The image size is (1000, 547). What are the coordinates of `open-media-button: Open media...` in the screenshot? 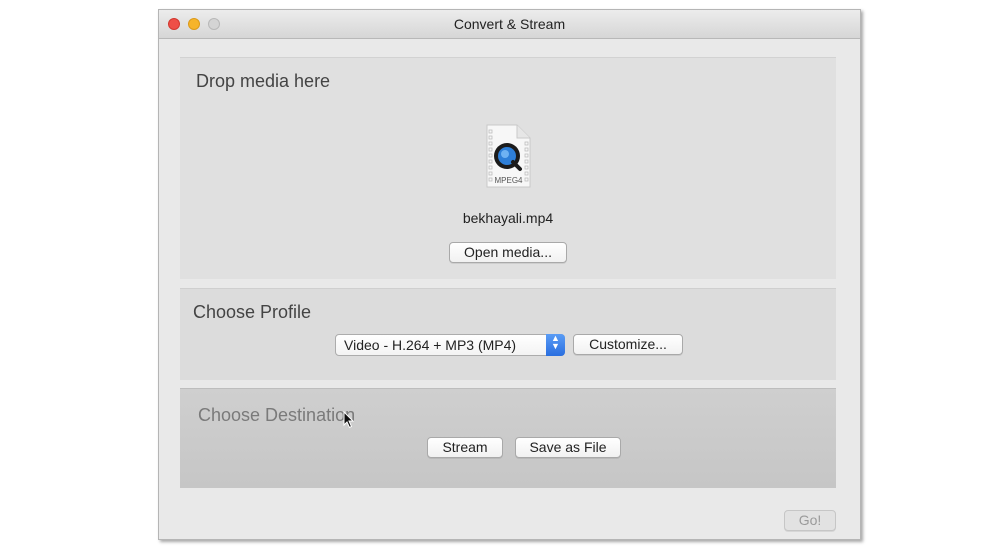 It's located at (508, 252).